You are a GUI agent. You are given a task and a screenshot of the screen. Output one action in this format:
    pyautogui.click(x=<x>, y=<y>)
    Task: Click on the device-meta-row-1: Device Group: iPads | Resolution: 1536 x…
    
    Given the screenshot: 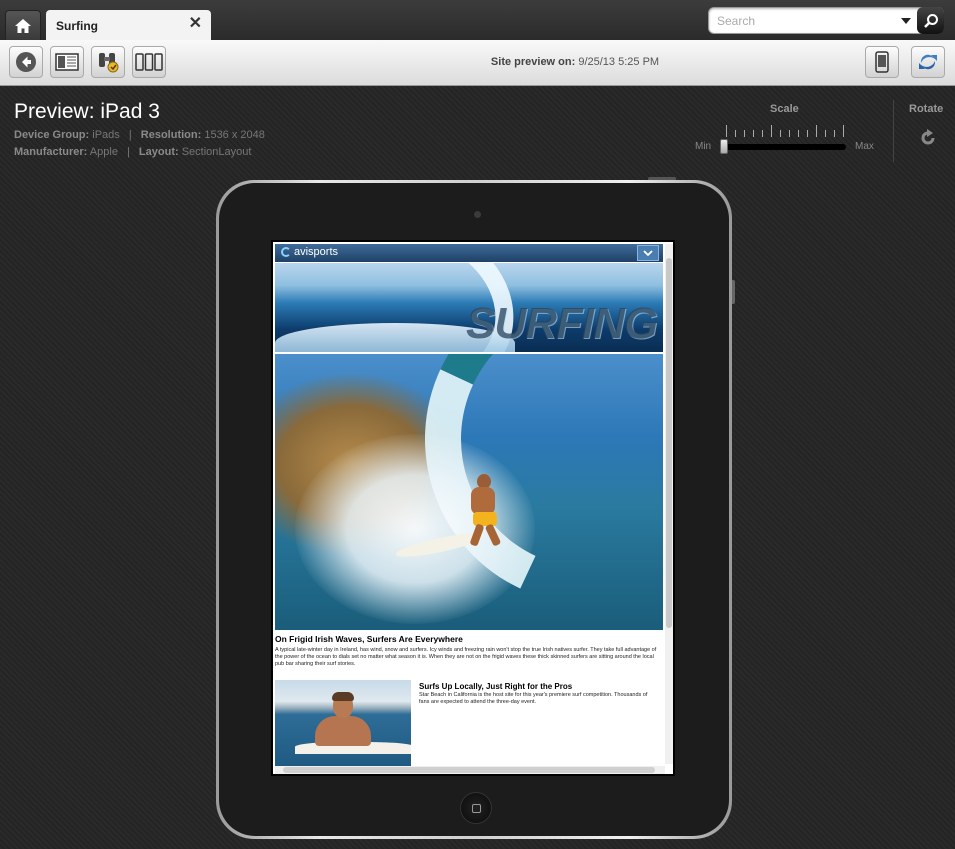 What is the action you would take?
    pyautogui.click(x=139, y=135)
    